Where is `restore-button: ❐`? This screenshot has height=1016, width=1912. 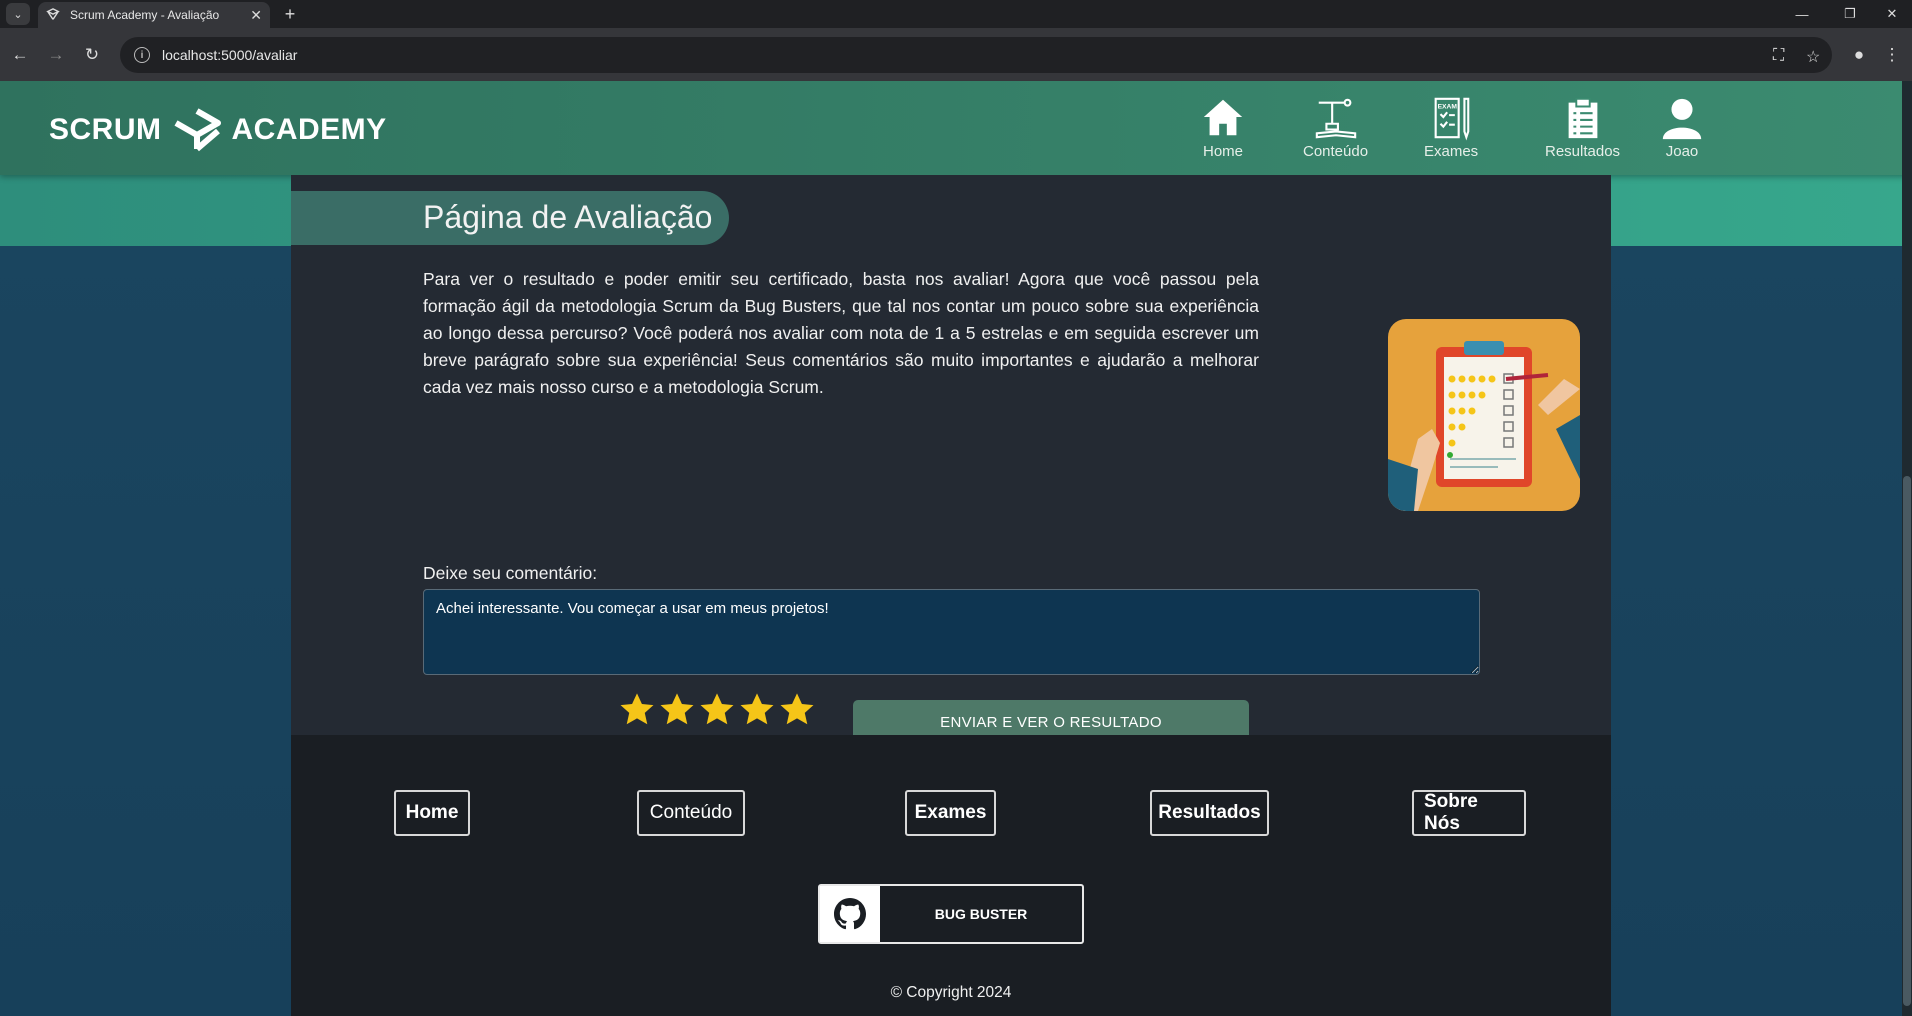 restore-button: ❐ is located at coordinates (1850, 14).